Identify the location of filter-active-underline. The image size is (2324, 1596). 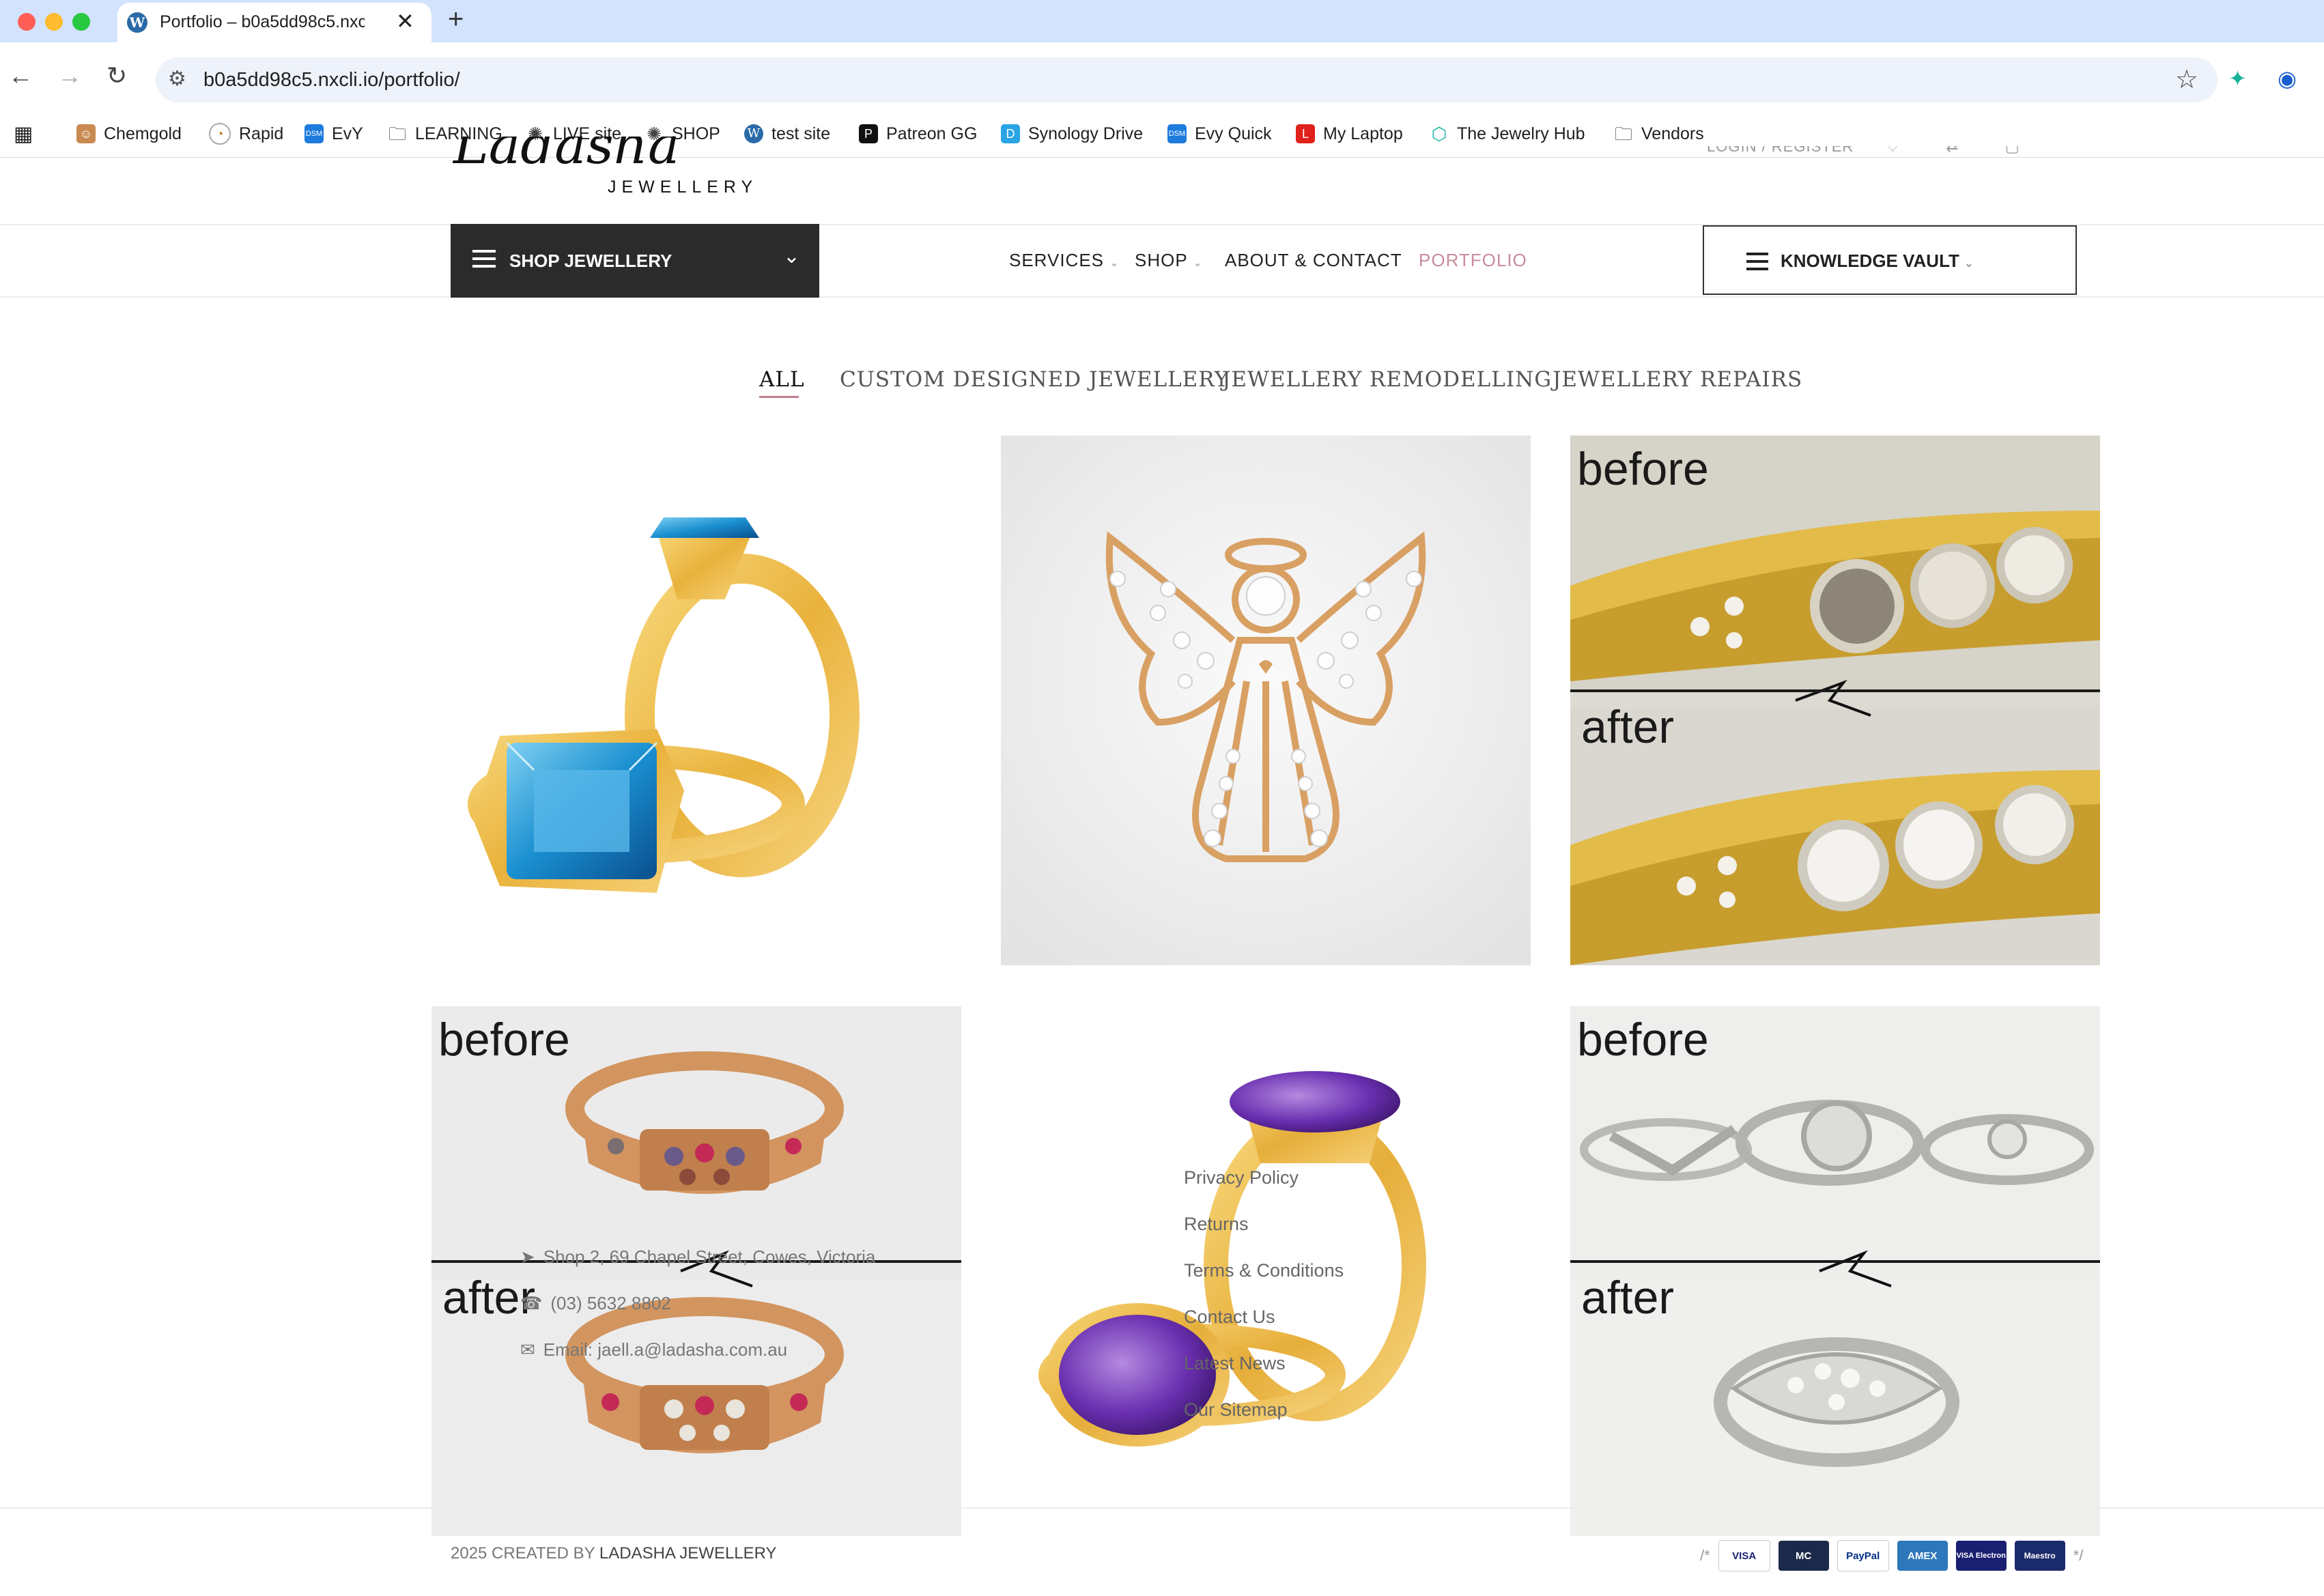
(779, 397).